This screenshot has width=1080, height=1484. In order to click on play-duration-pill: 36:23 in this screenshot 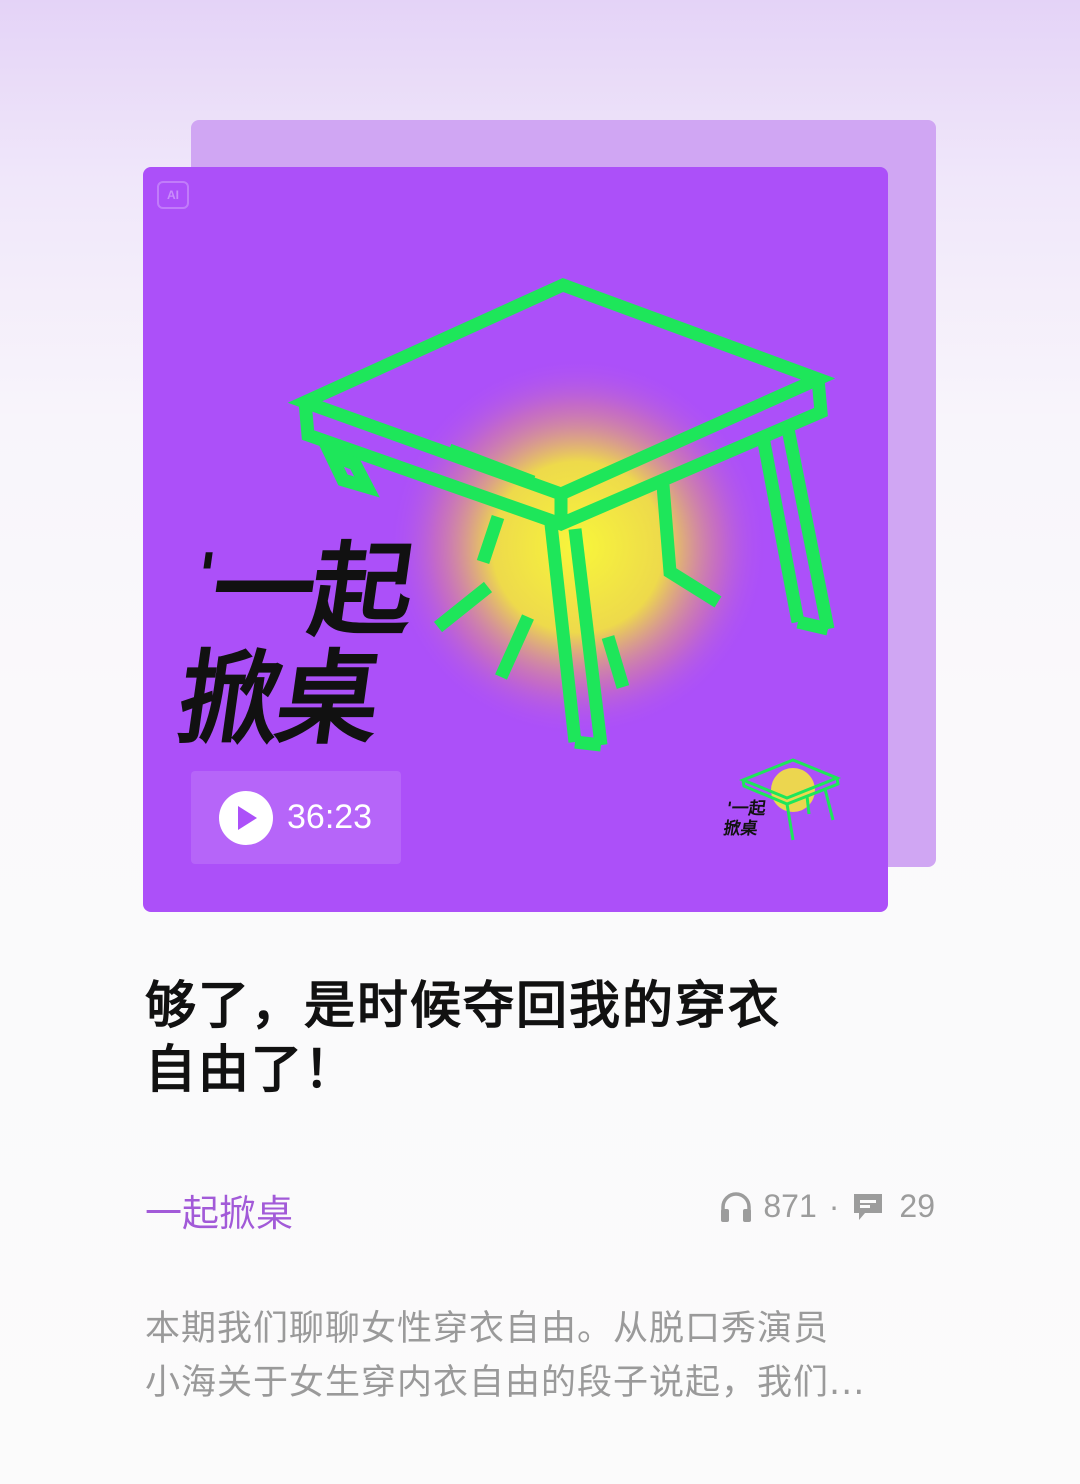, I will do `click(296, 817)`.